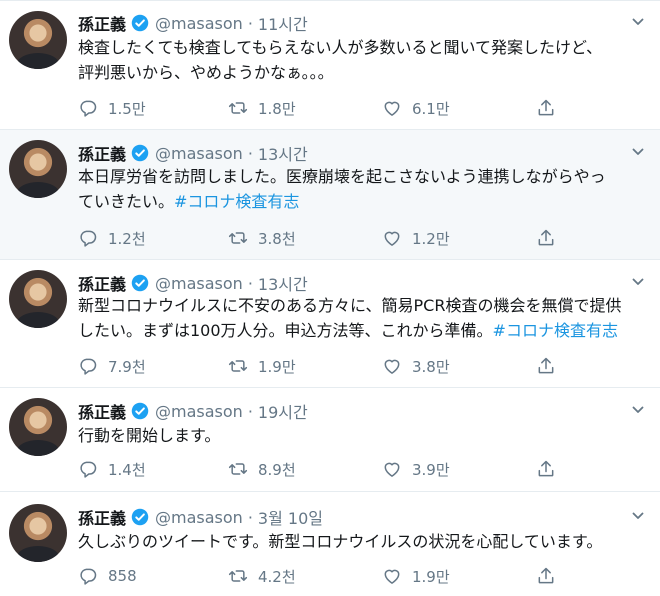  What do you see at coordinates (340, 47) in the screenshot?
I see `tweet-text-line: 検査したくても検査してもらえない人が多数いると聞いて発案したけど、` at bounding box center [340, 47].